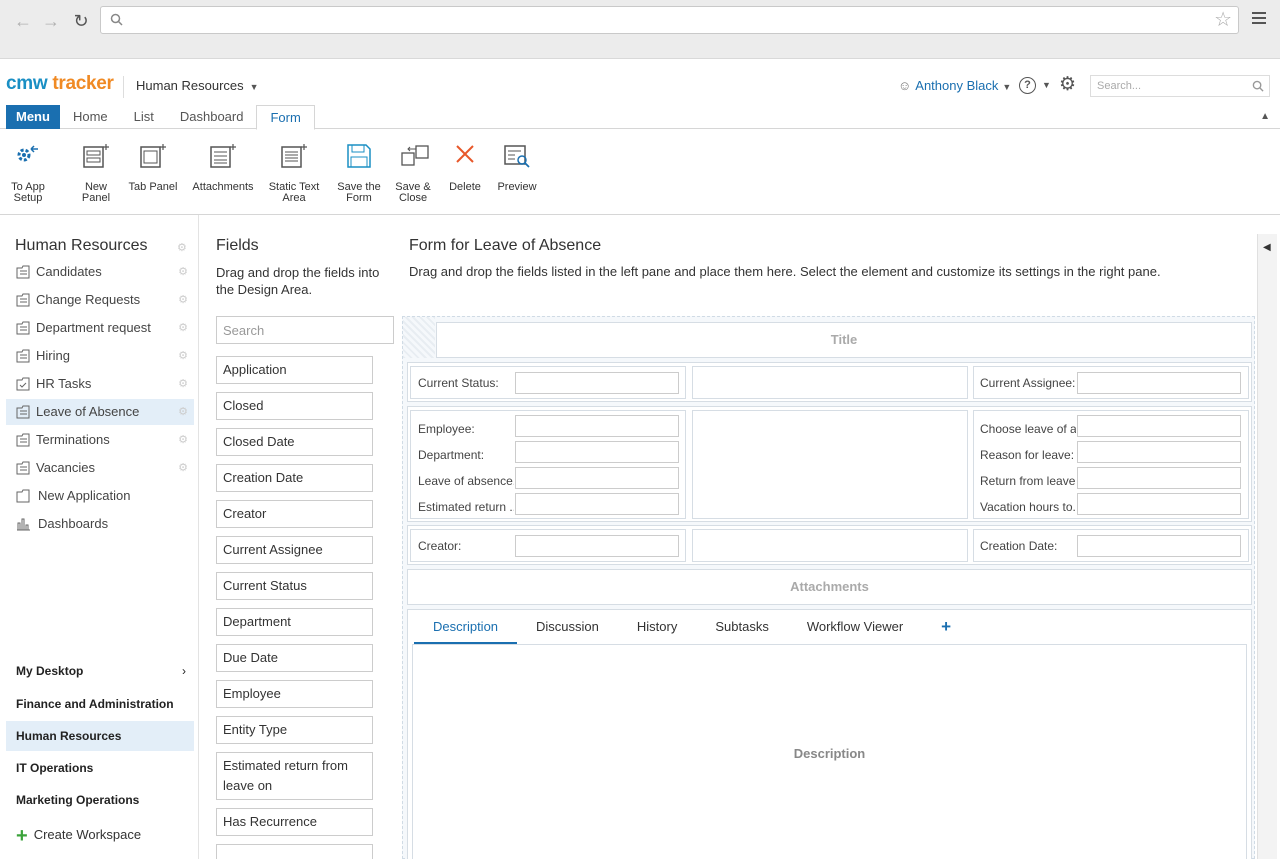  I want to click on address-bar: ☆, so click(669, 20).